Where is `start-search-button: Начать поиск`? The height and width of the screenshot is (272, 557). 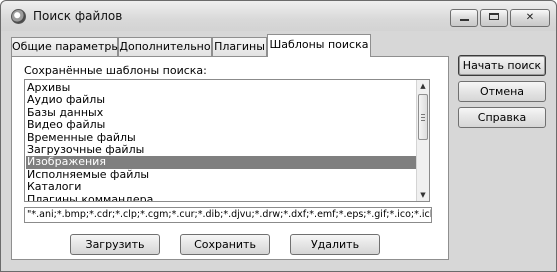
start-search-button: Начать поиск is located at coordinates (502, 65).